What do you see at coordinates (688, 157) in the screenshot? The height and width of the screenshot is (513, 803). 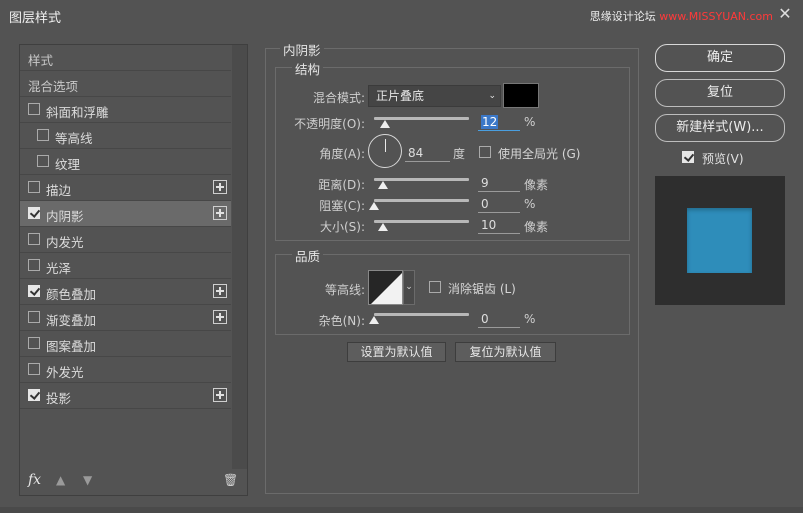 I see `preview-checkbox` at bounding box center [688, 157].